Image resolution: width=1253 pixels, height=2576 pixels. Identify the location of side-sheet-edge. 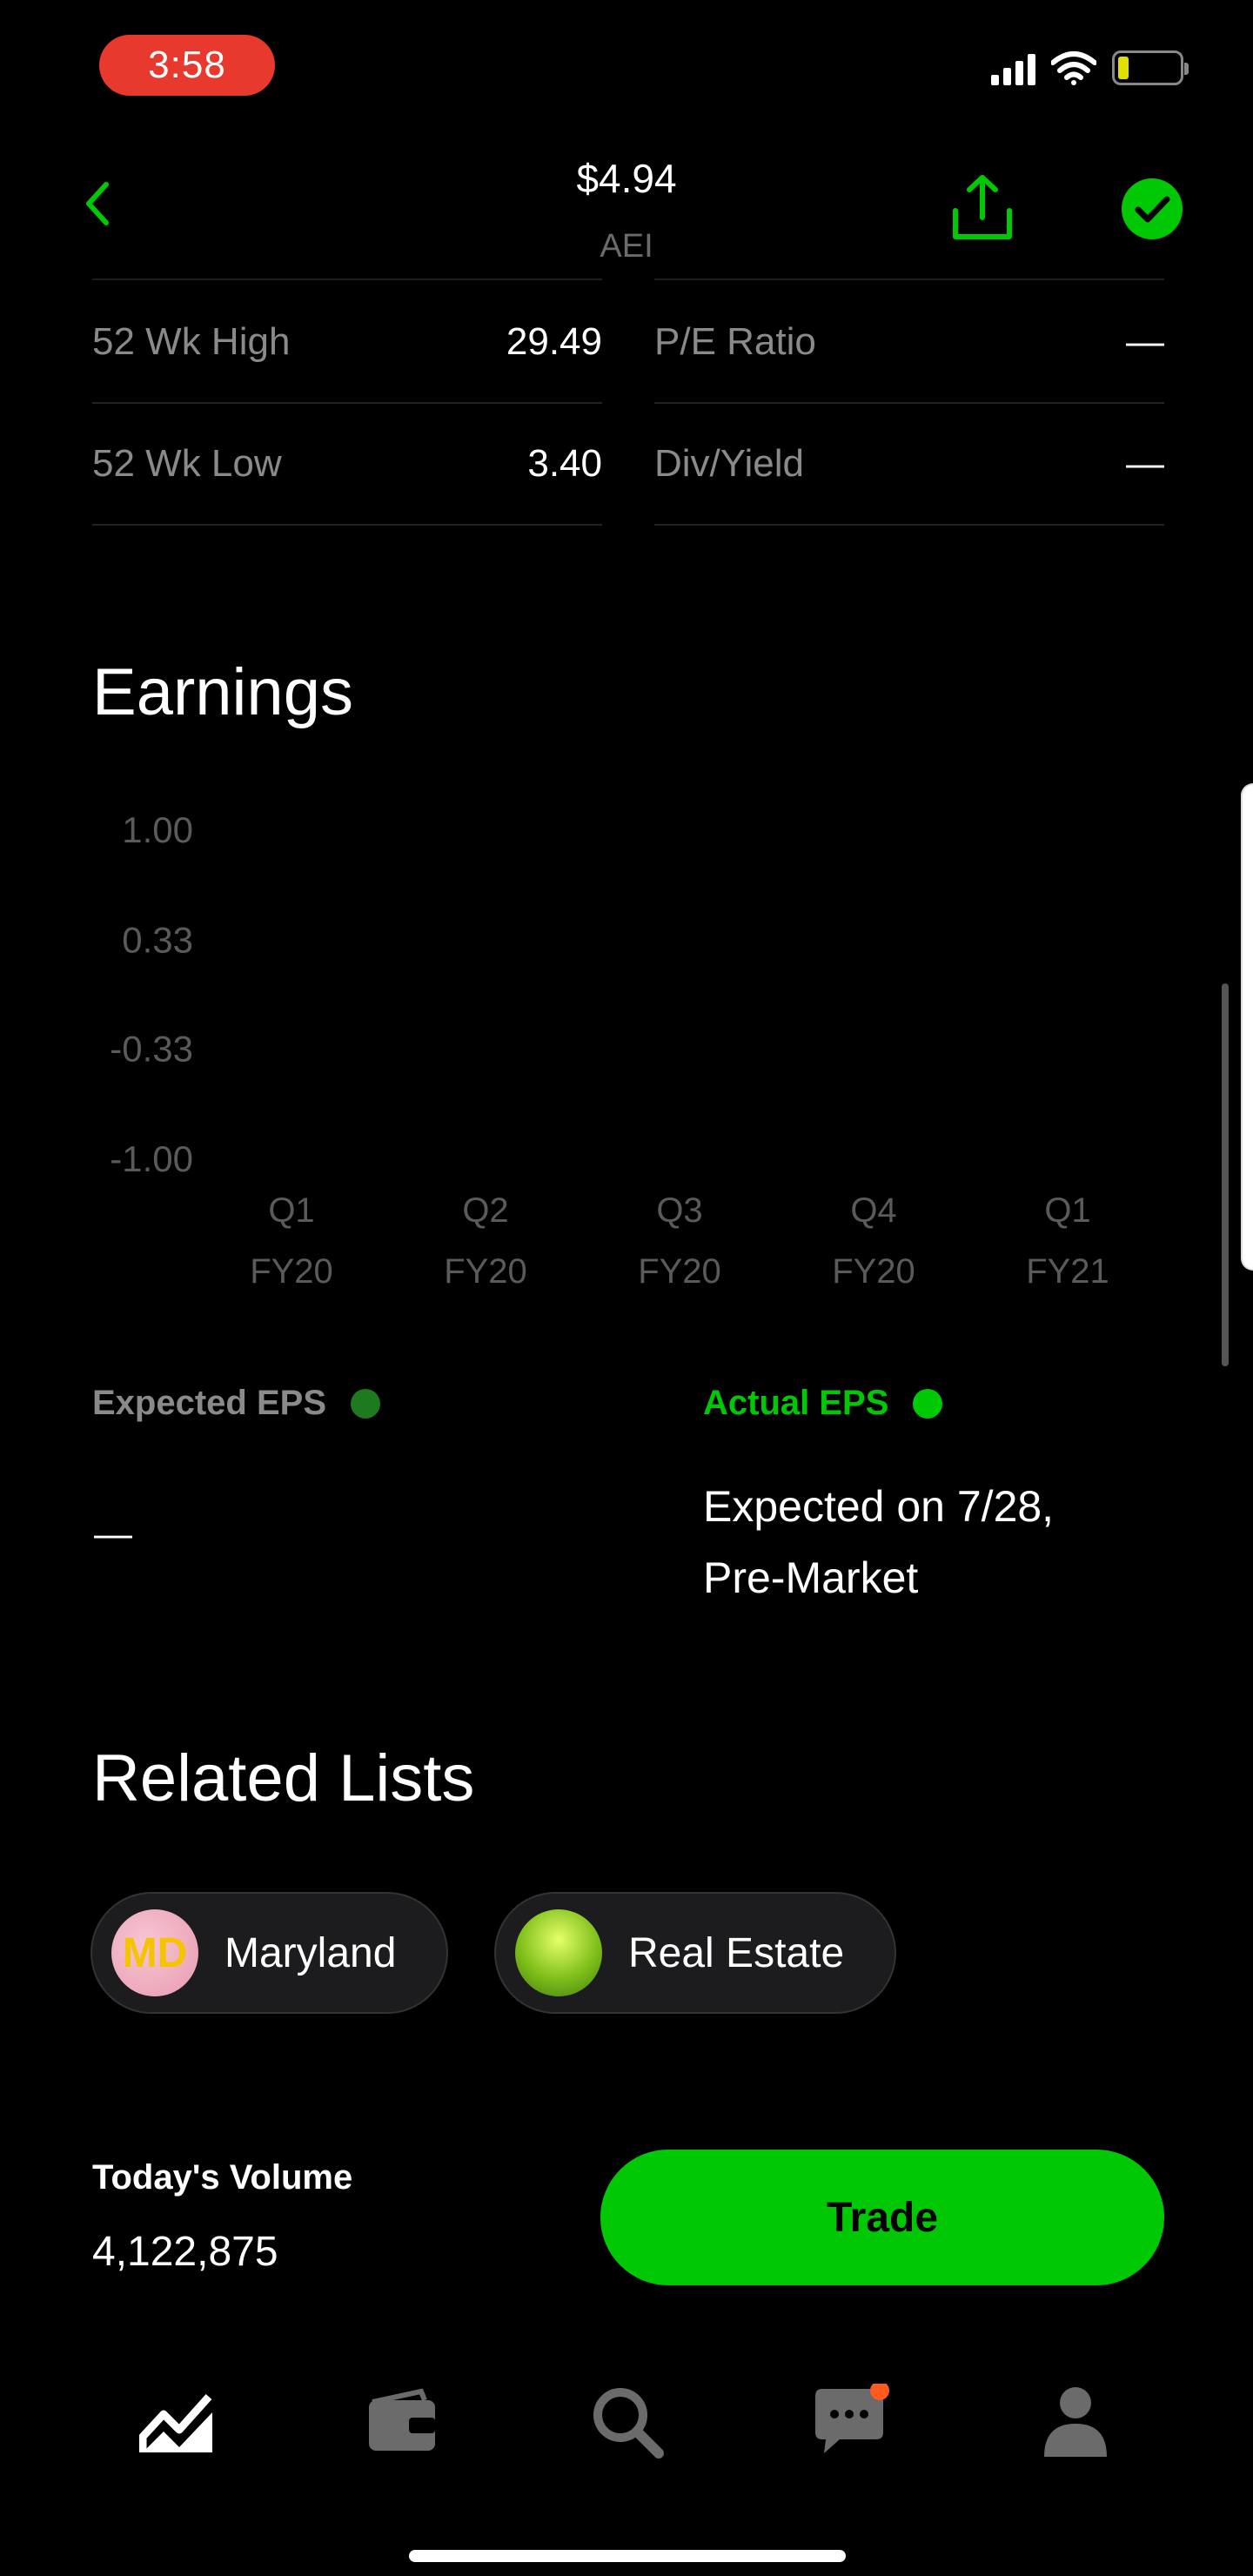
(1247, 1027).